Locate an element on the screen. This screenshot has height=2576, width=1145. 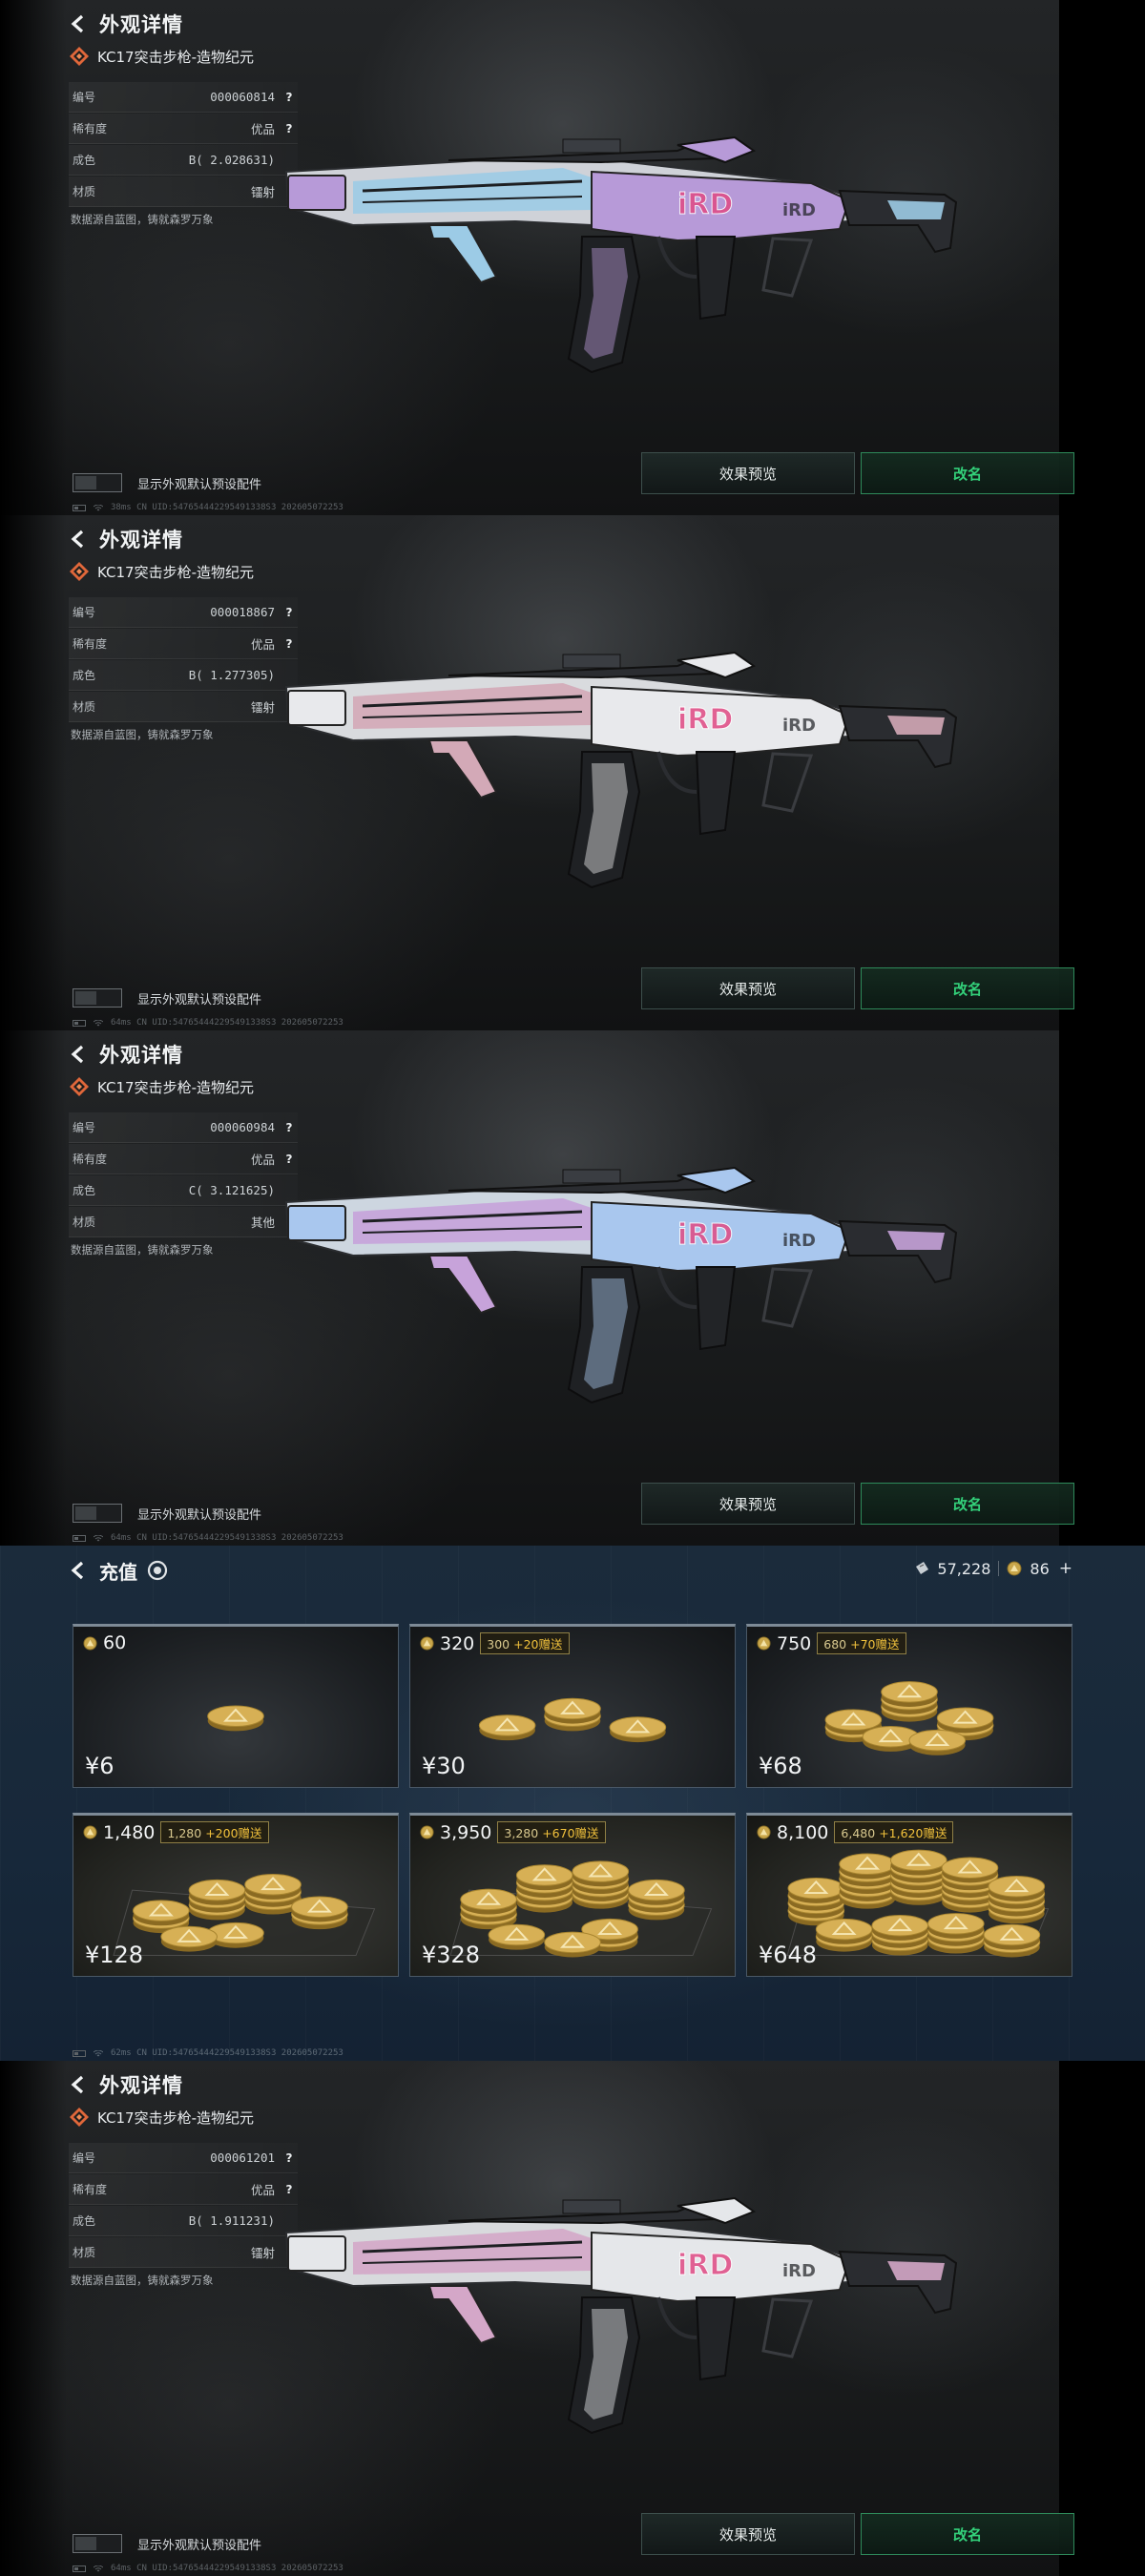
serial-number-value: 000060814 is located at coordinates (242, 97).